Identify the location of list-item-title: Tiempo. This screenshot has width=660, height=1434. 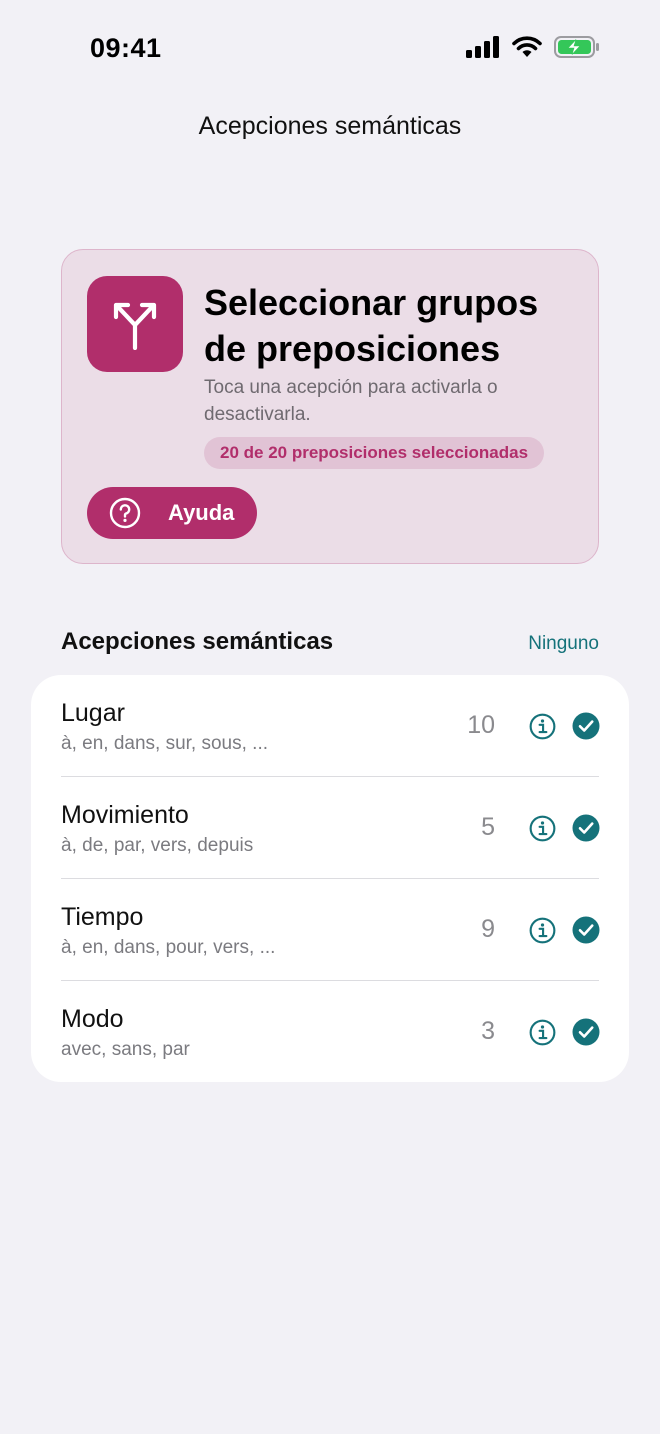
(102, 917).